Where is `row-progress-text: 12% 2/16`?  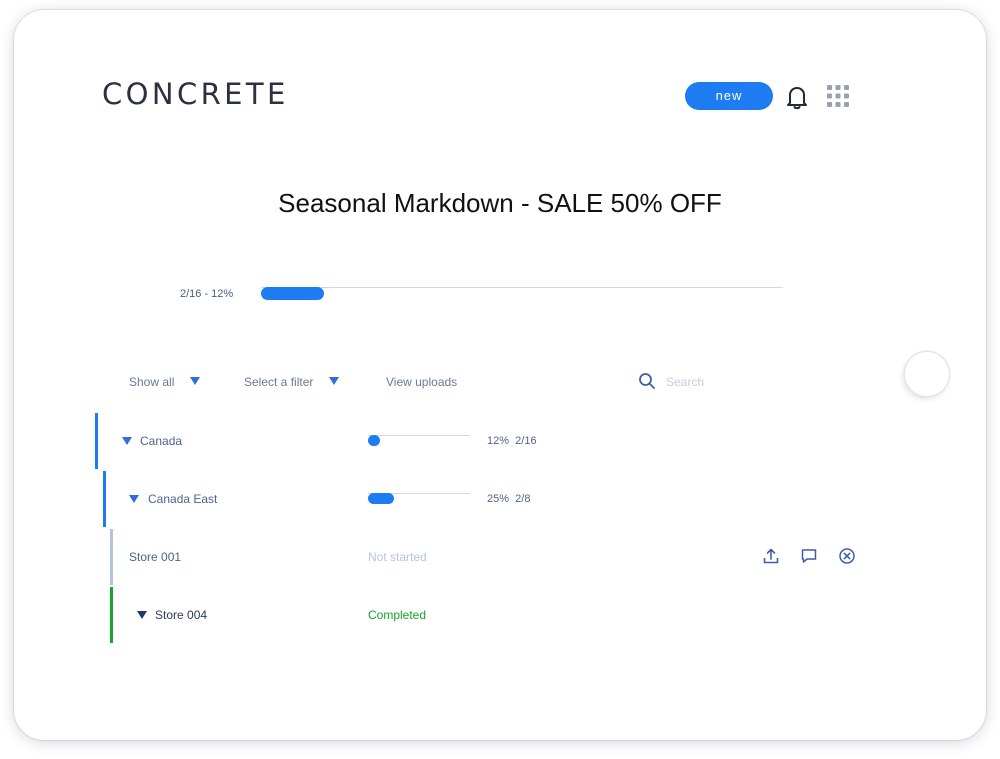 row-progress-text: 12% 2/16 is located at coordinates (512, 441).